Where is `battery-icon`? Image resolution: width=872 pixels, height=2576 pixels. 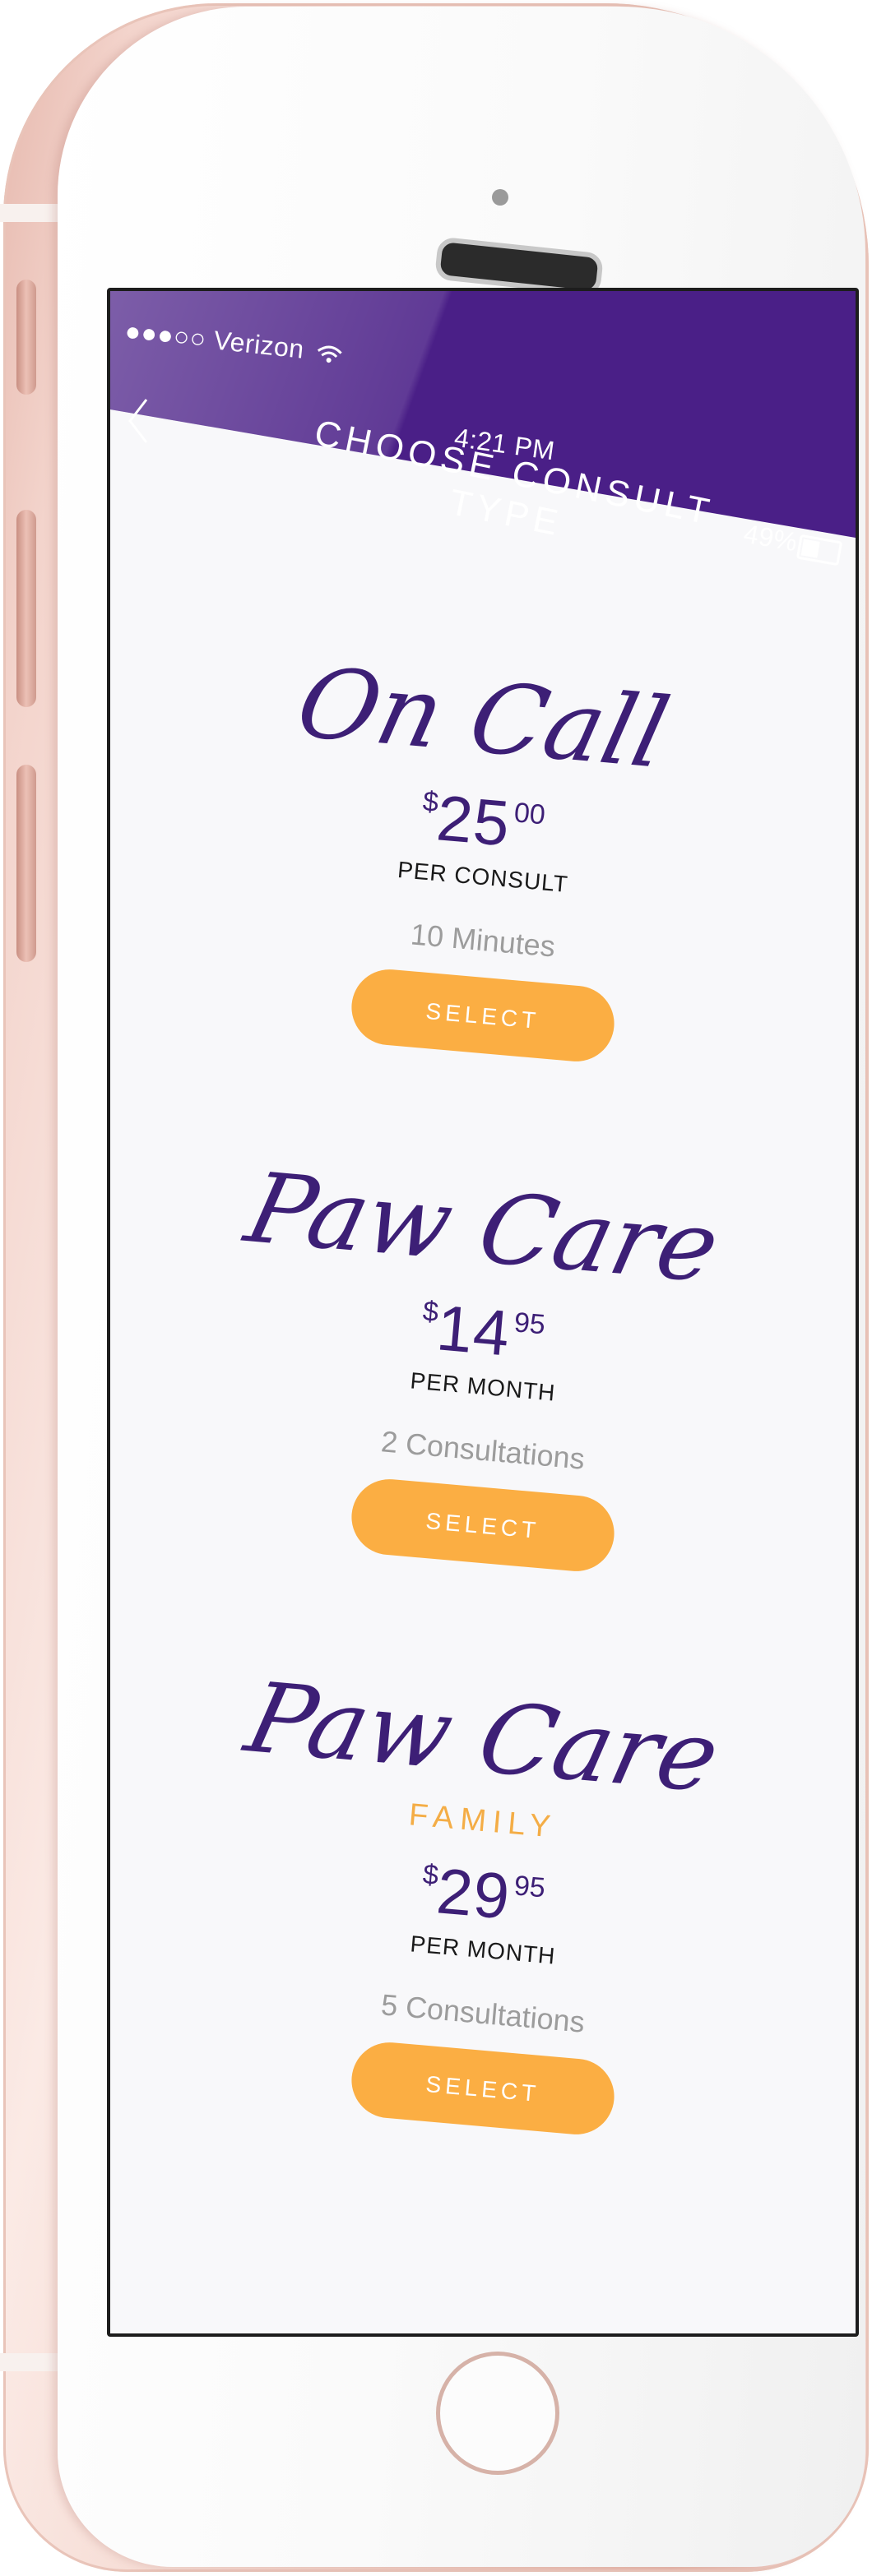 battery-icon is located at coordinates (819, 550).